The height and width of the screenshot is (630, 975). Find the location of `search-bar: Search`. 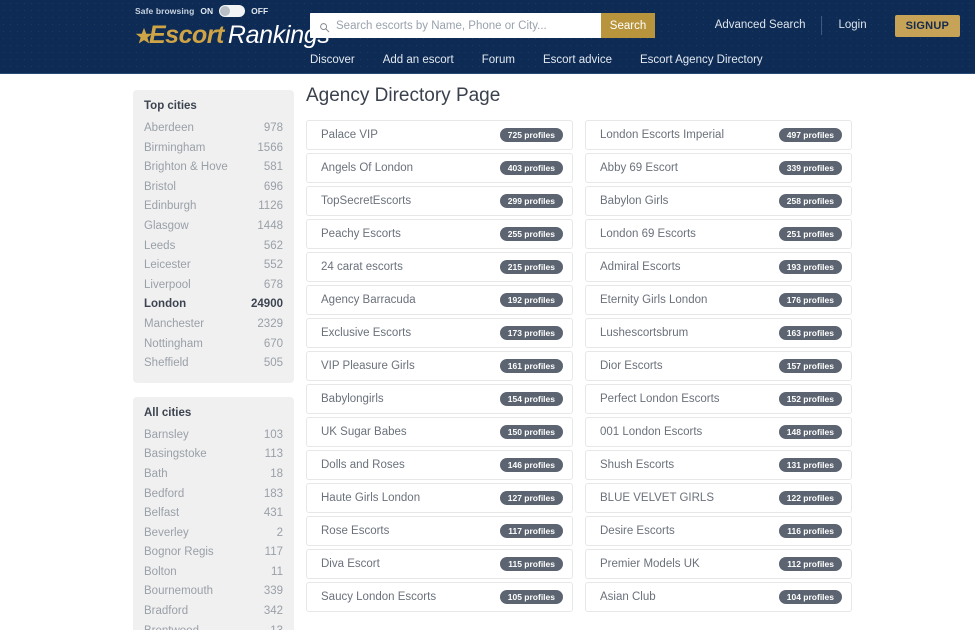

search-bar: Search is located at coordinates (482, 25).